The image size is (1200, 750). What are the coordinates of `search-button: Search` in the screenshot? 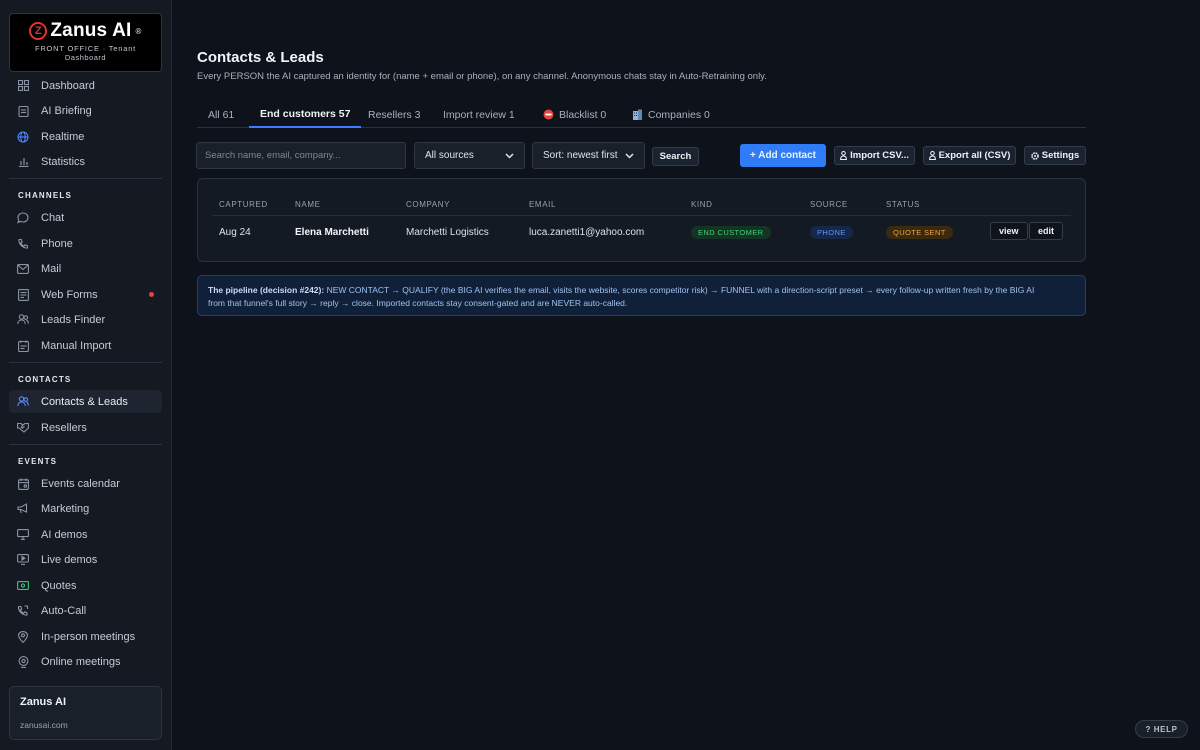 It's located at (675, 156).